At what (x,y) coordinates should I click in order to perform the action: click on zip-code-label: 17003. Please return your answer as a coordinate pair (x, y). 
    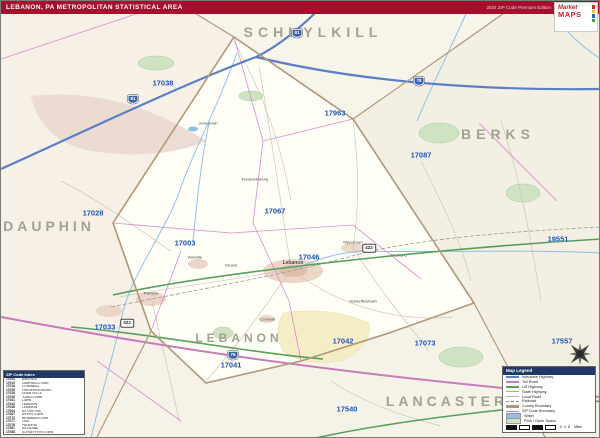
    Looking at the image, I should click on (185, 243).